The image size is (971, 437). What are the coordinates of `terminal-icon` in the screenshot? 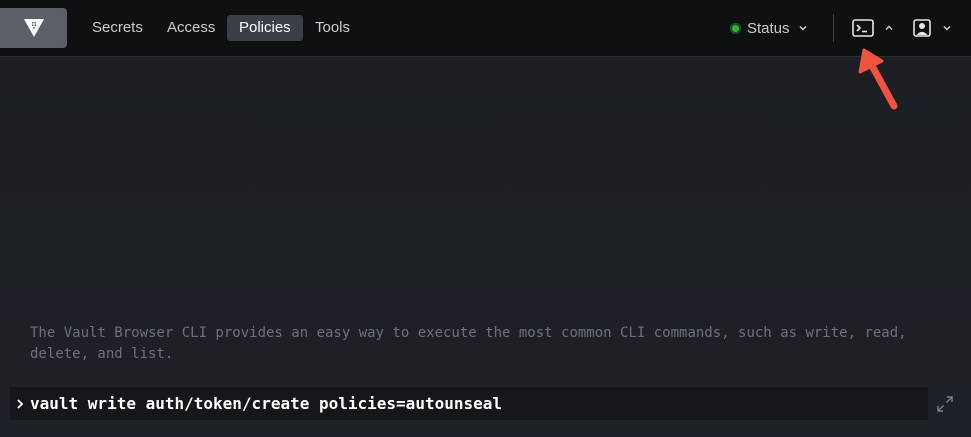 It's located at (863, 28).